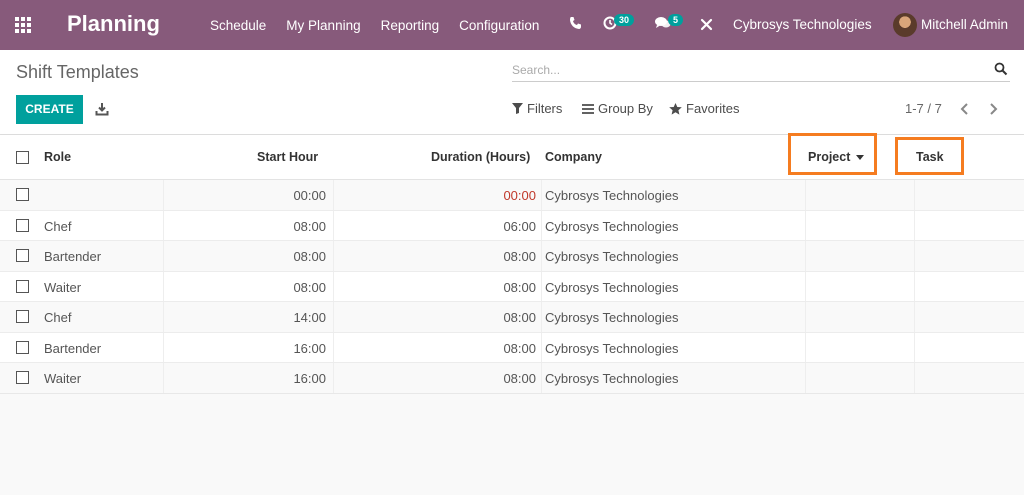  Describe the element at coordinates (519, 195) in the screenshot. I see `cell-duration: 00:00` at that location.